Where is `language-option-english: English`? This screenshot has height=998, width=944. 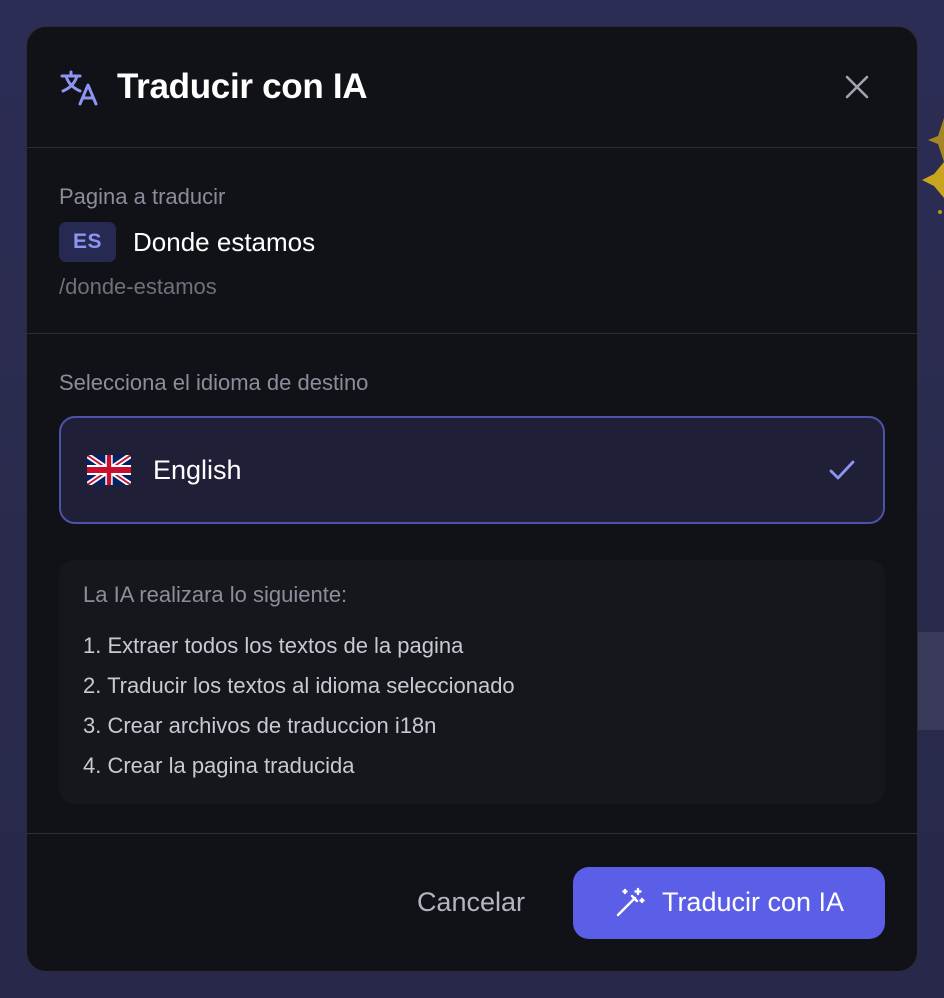 language-option-english: English is located at coordinates (472, 470).